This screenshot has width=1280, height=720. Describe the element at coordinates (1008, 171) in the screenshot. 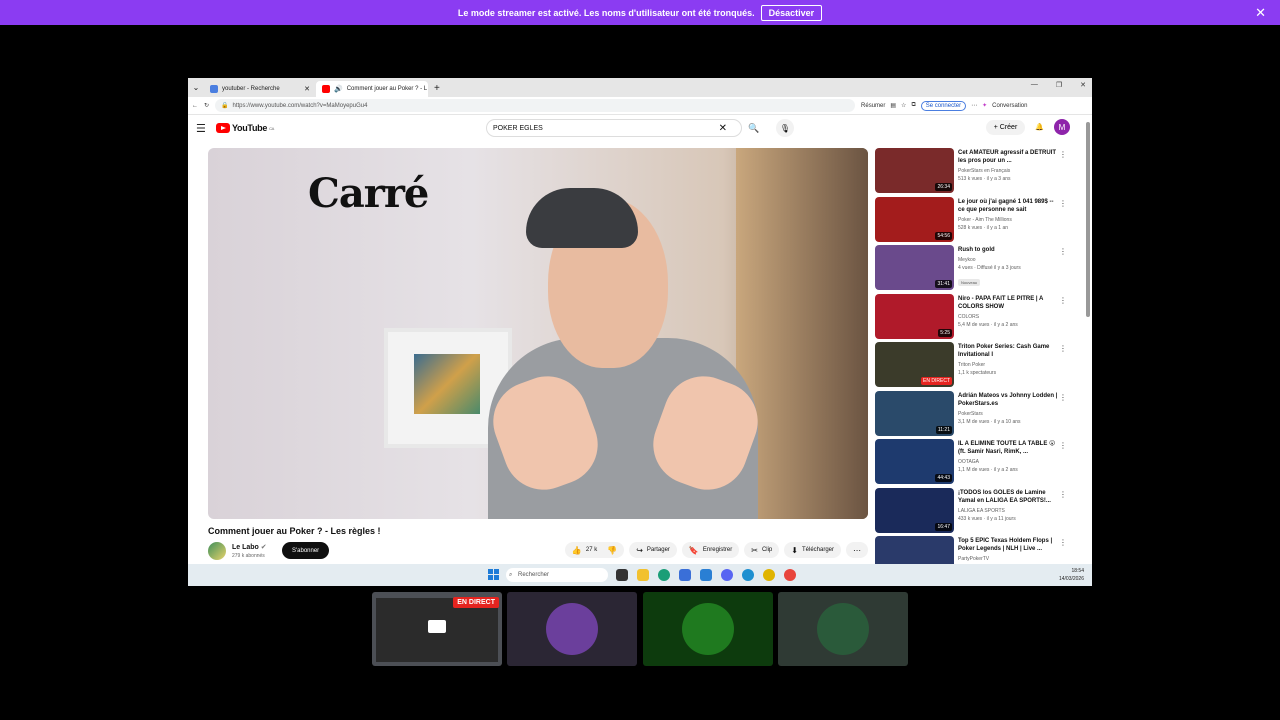

I see `rec-channel: PokerStars en Français` at that location.